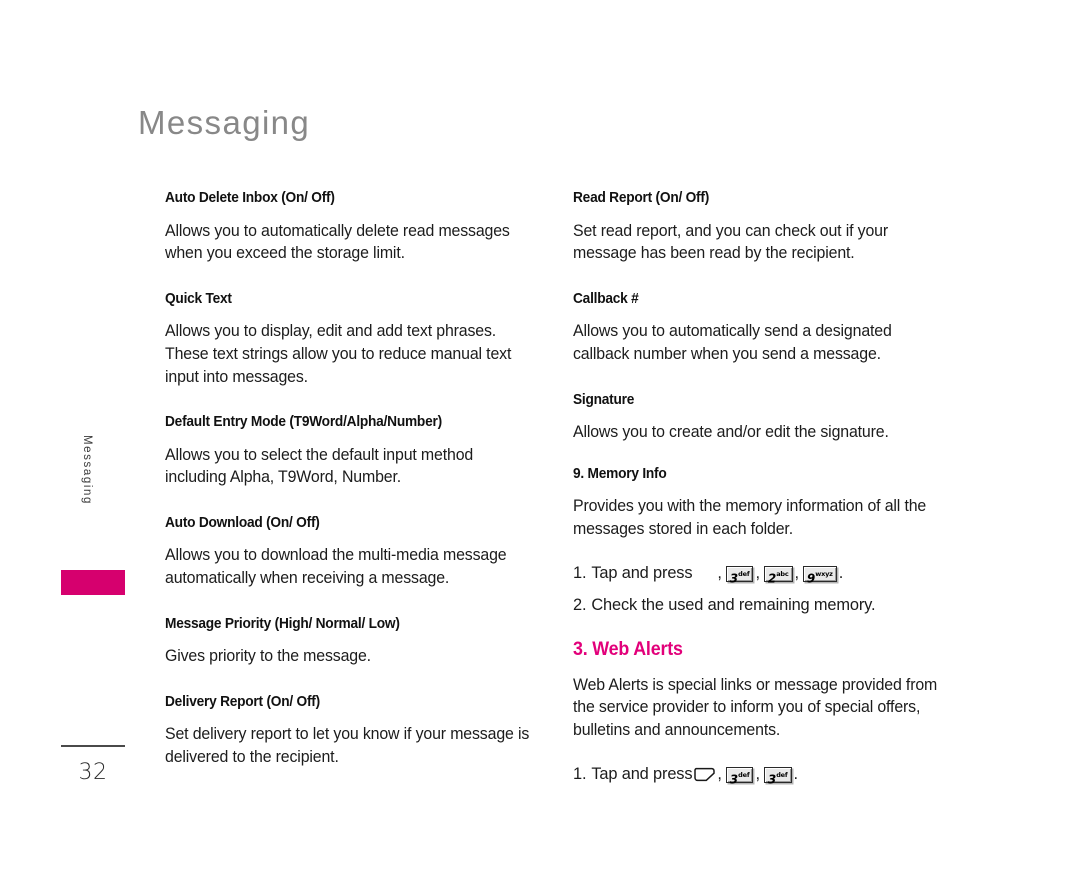 This screenshot has width=1080, height=896. What do you see at coordinates (250, 198) in the screenshot?
I see `section-heading-auto-delete-inbox: Auto Delete Inbox (On/ Off)` at bounding box center [250, 198].